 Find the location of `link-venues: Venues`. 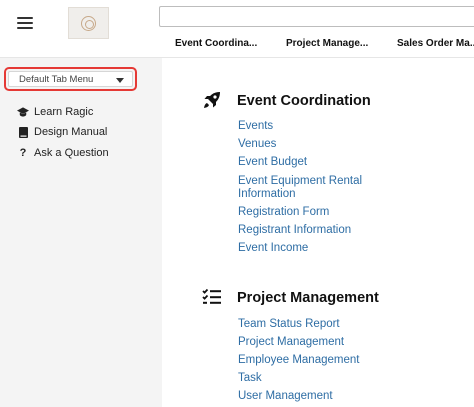

link-venues: Venues is located at coordinates (257, 144).